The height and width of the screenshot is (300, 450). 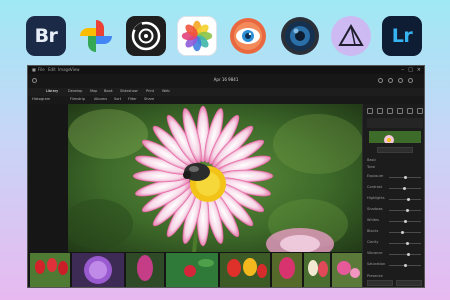 What do you see at coordinates (287, 270) in the screenshot?
I see `filmstrip-thumb-pink-tulips` at bounding box center [287, 270].